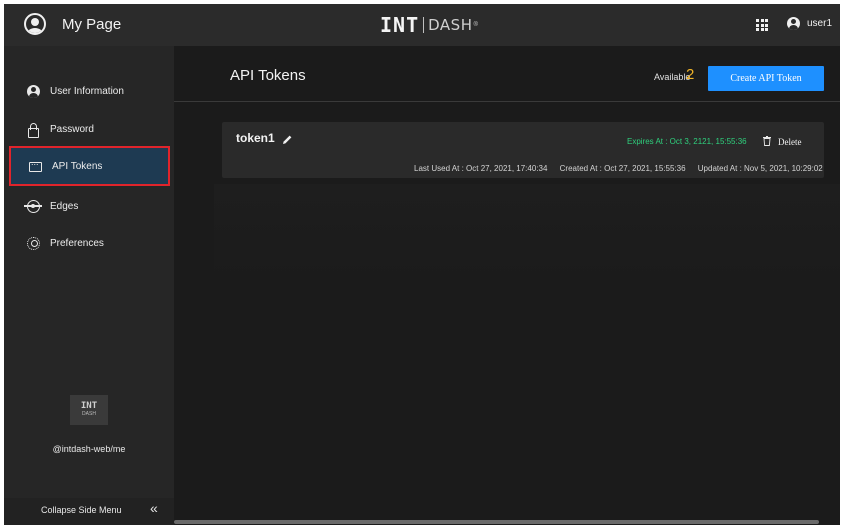 Image resolution: width=843 pixels, height=527 pixels. Describe the element at coordinates (33, 206) in the screenshot. I see `edge-icon` at that location.